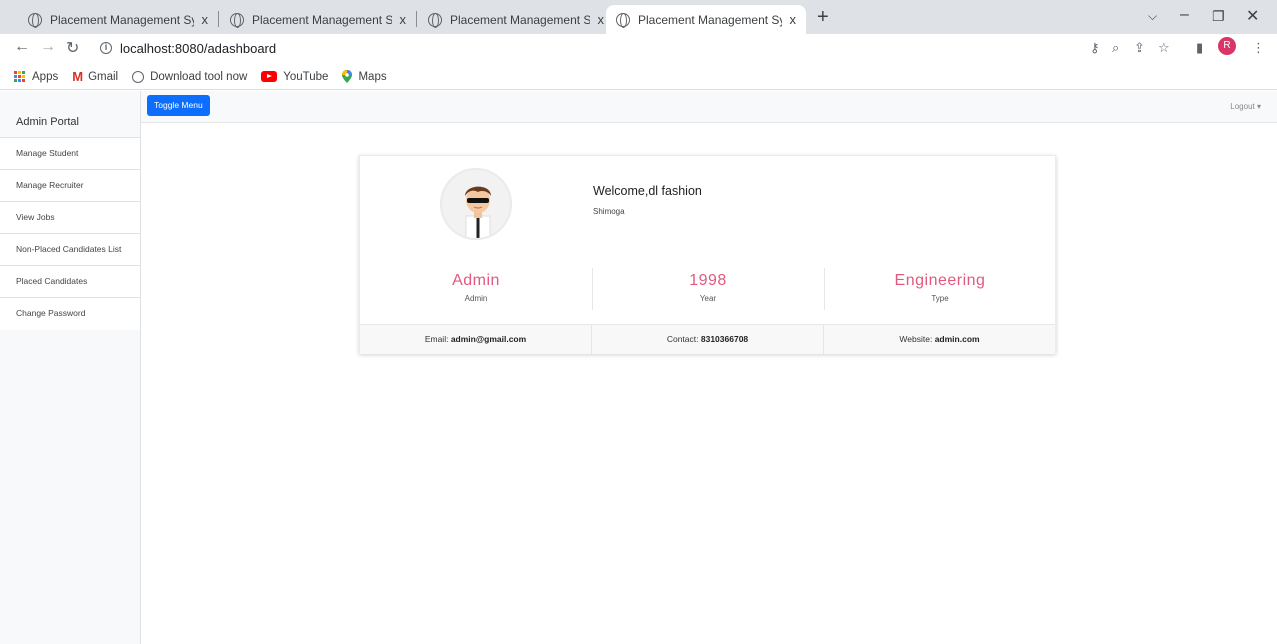  I want to click on stat-type: Engineering Type, so click(940, 292).